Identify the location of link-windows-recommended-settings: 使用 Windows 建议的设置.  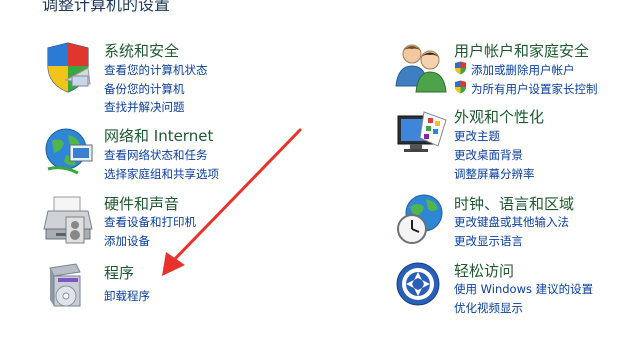
(523, 289).